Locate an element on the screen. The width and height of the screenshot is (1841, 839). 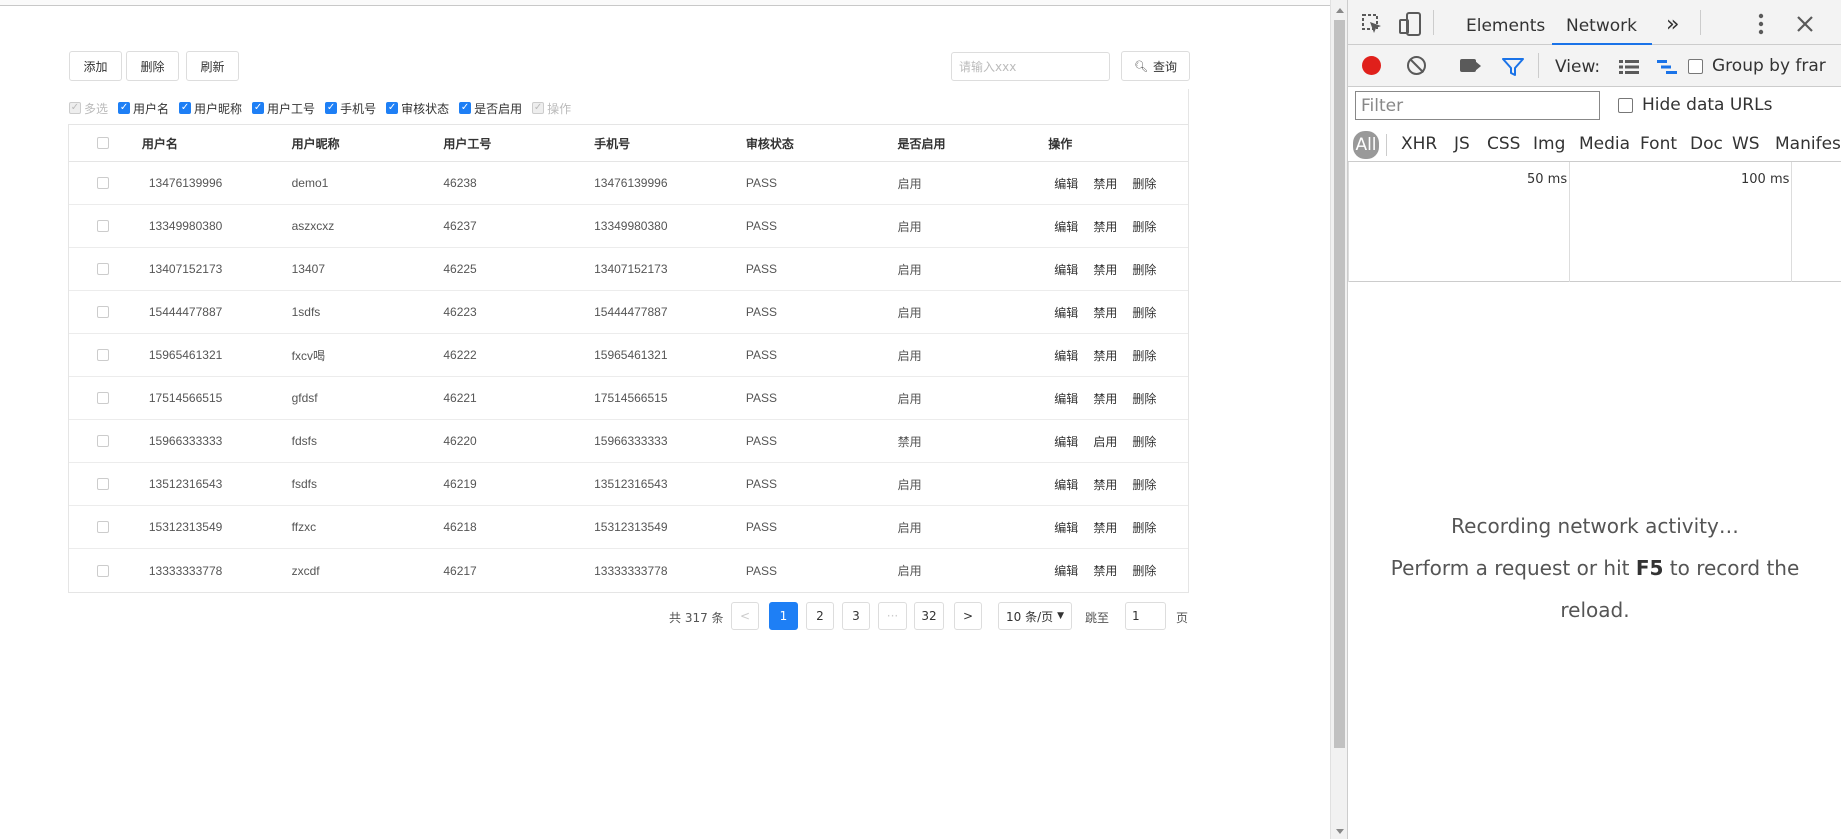
page-1-button: 1 is located at coordinates (783, 616).